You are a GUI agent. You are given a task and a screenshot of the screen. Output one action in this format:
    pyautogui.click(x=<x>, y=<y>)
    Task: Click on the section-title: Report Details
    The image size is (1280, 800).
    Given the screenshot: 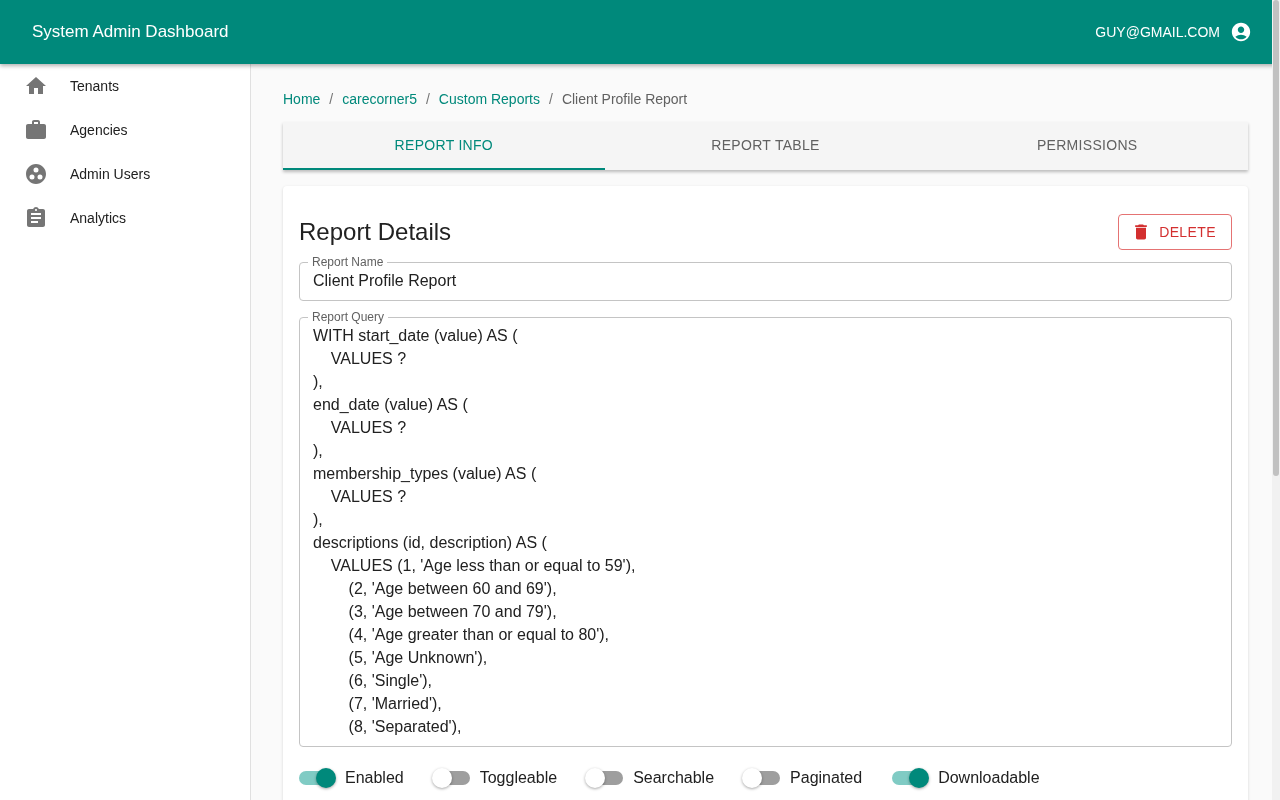 What is the action you would take?
    pyautogui.click(x=375, y=232)
    